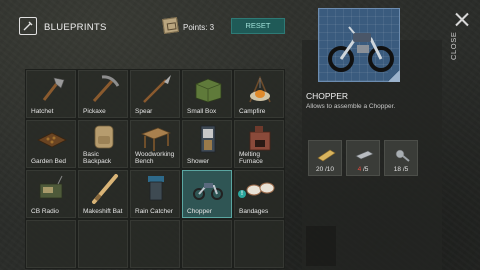 This screenshot has height=270, width=480. What do you see at coordinates (52, 140) in the screenshot?
I see `garden-bed-icon` at bounding box center [52, 140].